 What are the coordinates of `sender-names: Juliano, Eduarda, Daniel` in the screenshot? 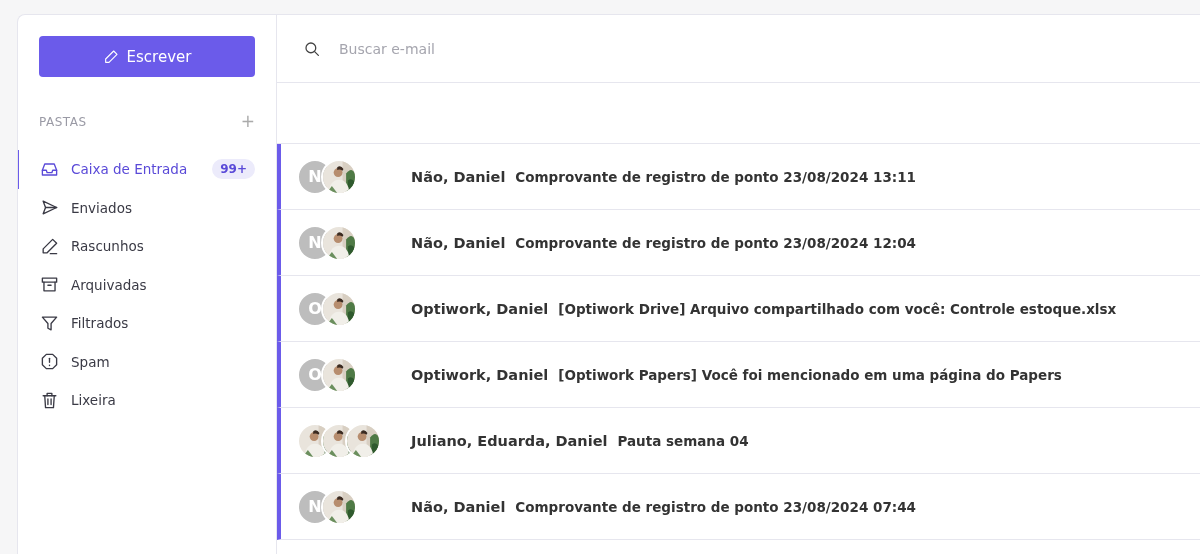 It's located at (509, 440).